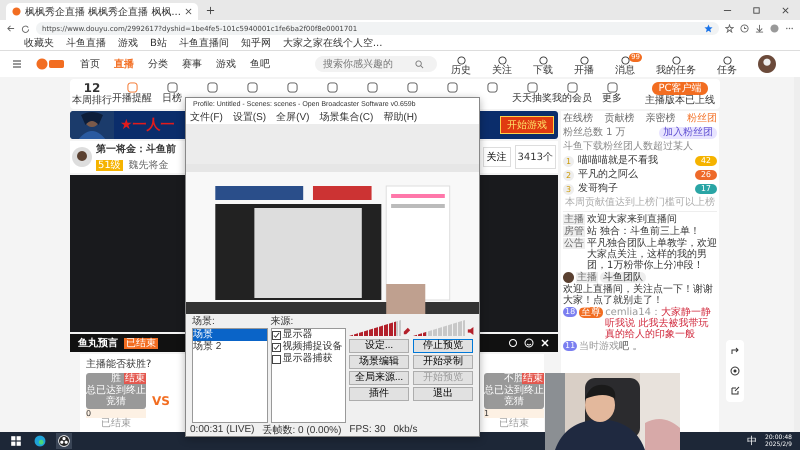 The image size is (800, 450). What do you see at coordinates (756, 10) in the screenshot?
I see `restore-icon` at bounding box center [756, 10].